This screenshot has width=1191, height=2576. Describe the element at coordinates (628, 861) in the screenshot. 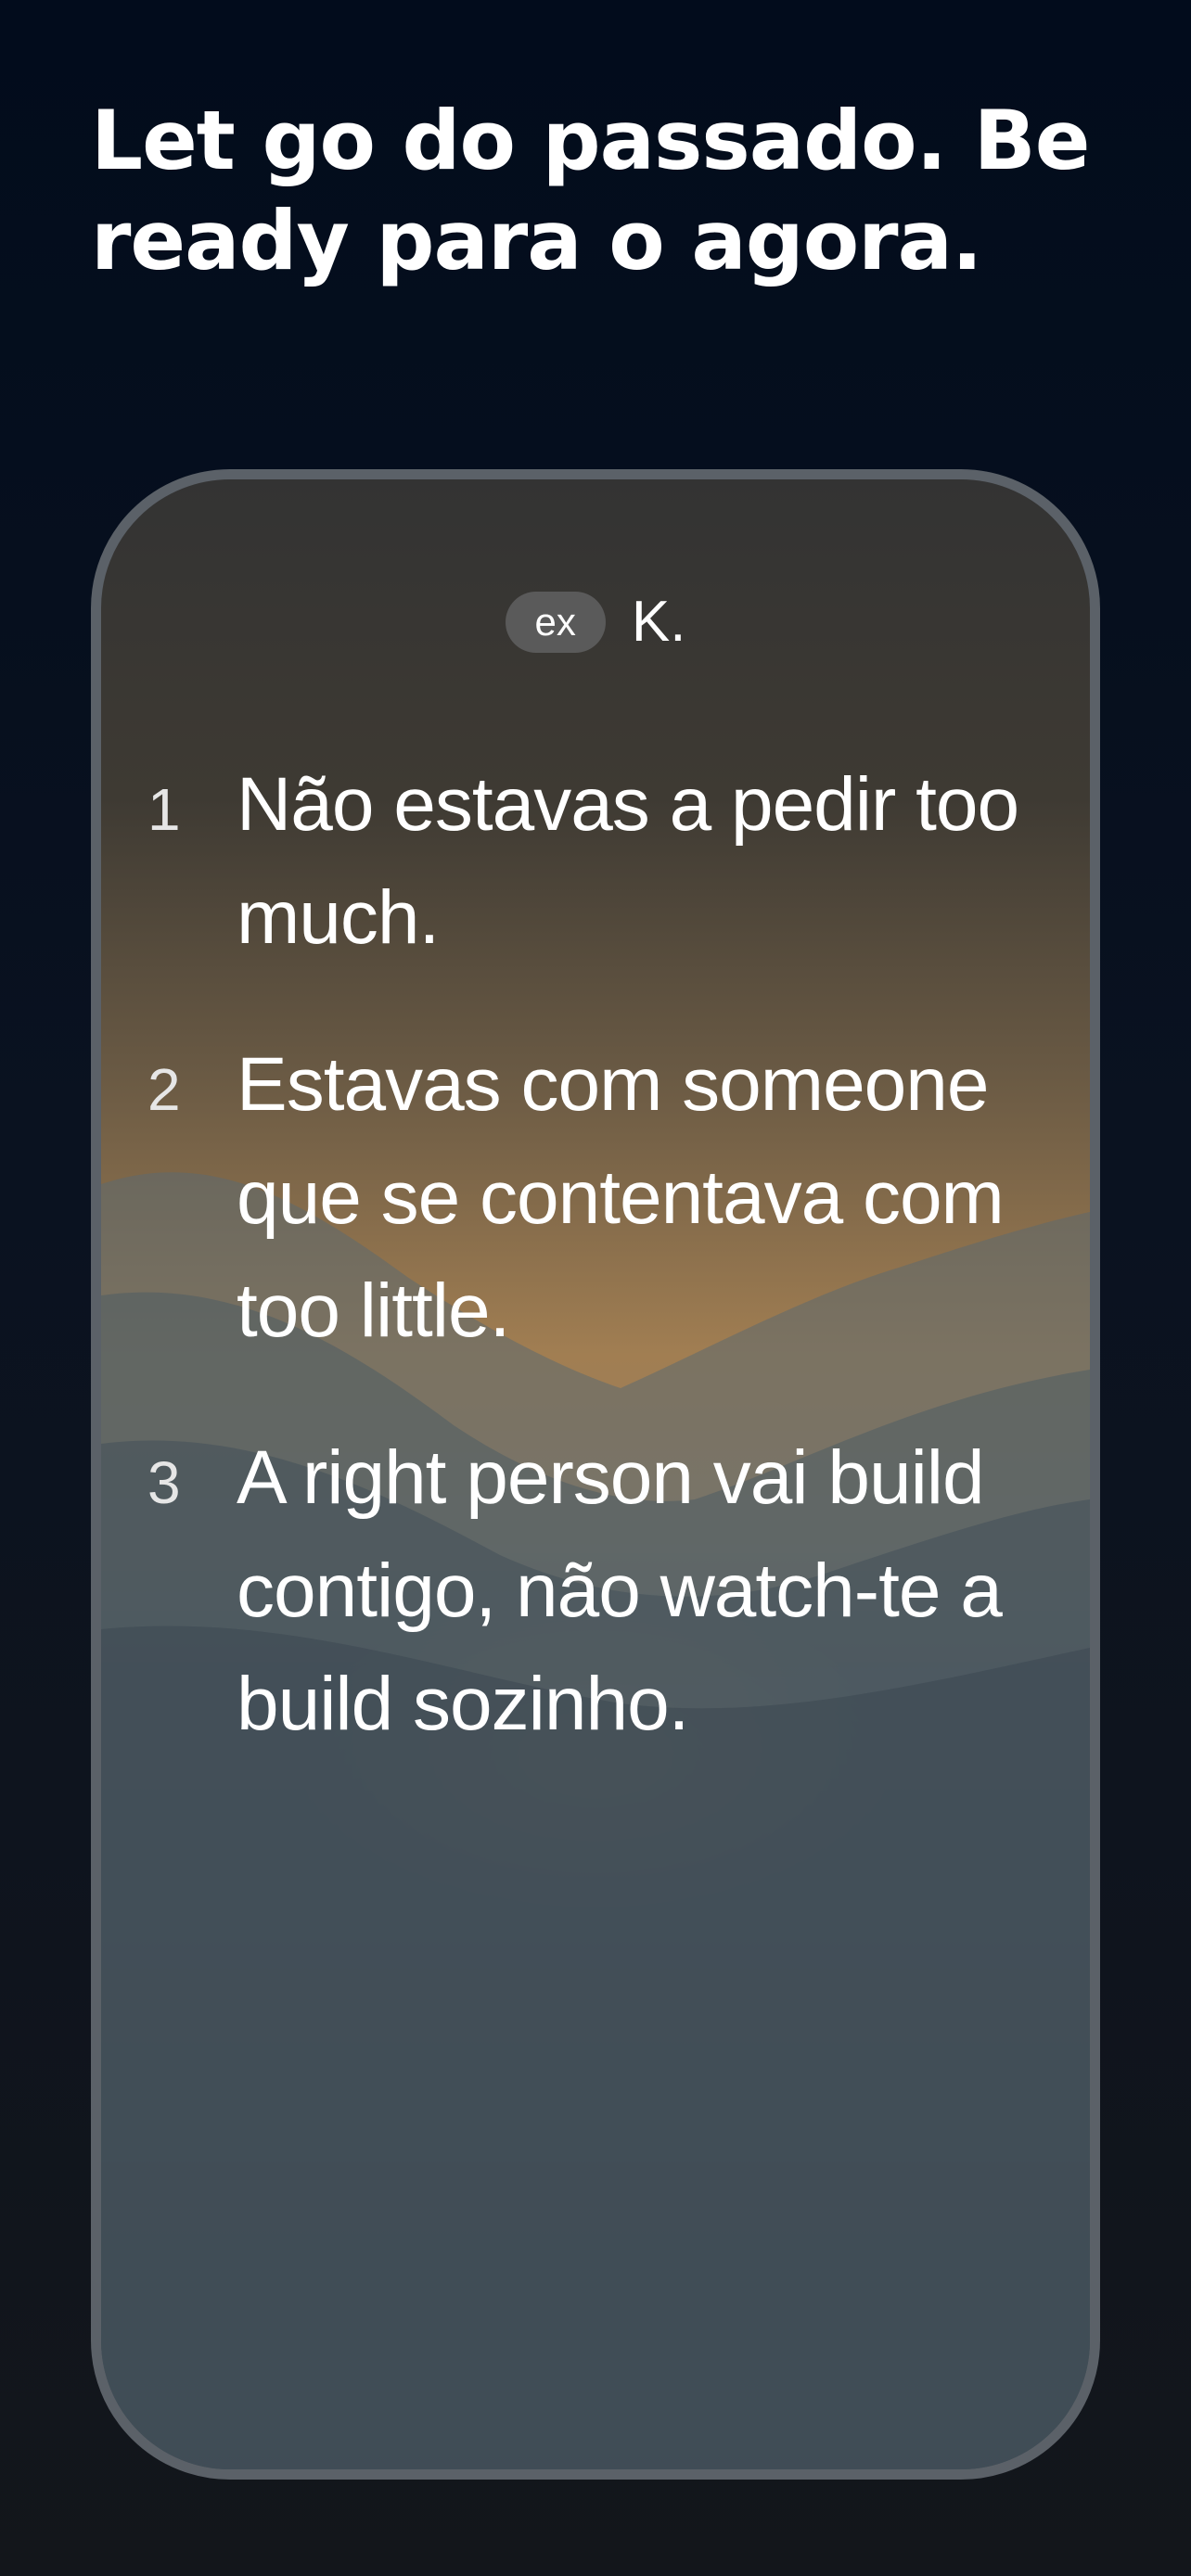

I see `item-text: Não estavas a pedir too much.` at that location.